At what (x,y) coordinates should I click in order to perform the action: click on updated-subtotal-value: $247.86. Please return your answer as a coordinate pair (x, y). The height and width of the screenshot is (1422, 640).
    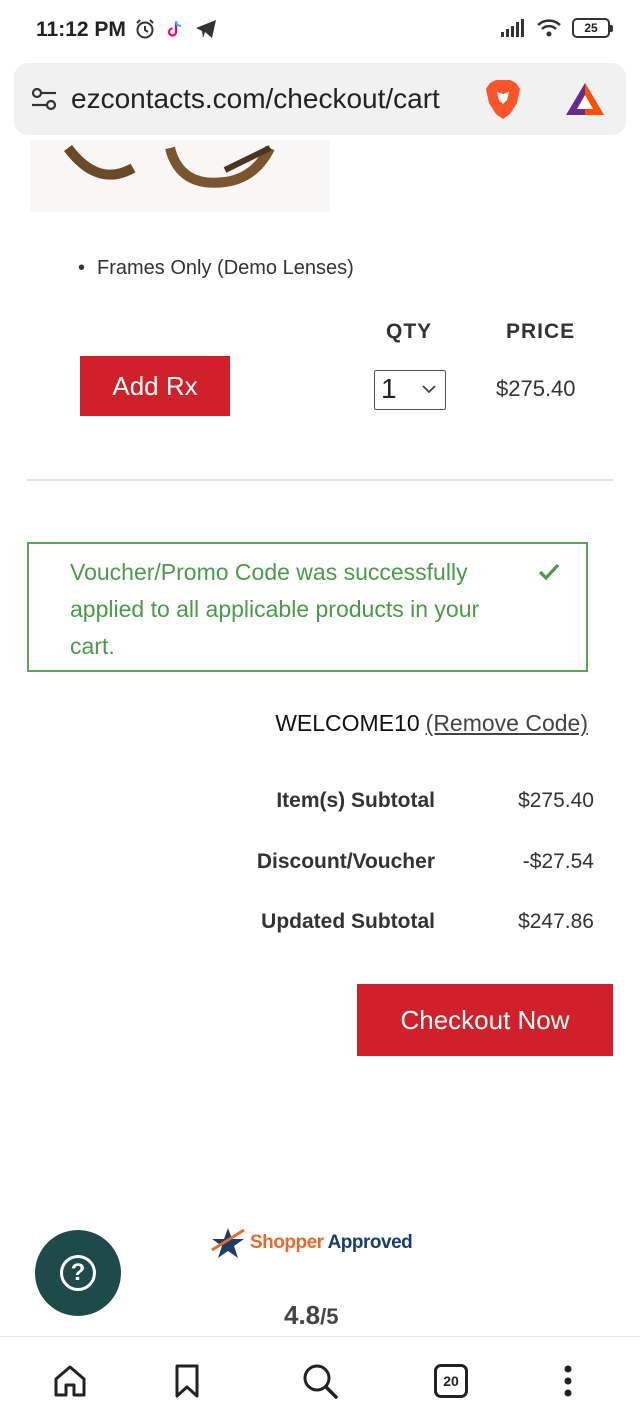
    Looking at the image, I should click on (556, 921).